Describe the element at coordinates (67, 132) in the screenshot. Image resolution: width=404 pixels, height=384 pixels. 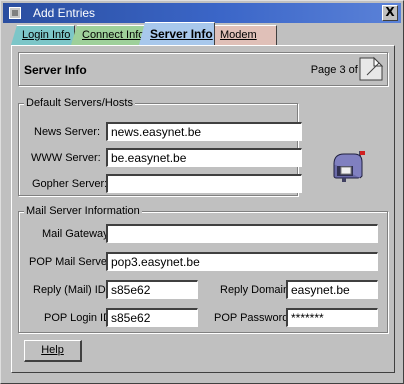
I see `news-server-label: News Server:` at that location.